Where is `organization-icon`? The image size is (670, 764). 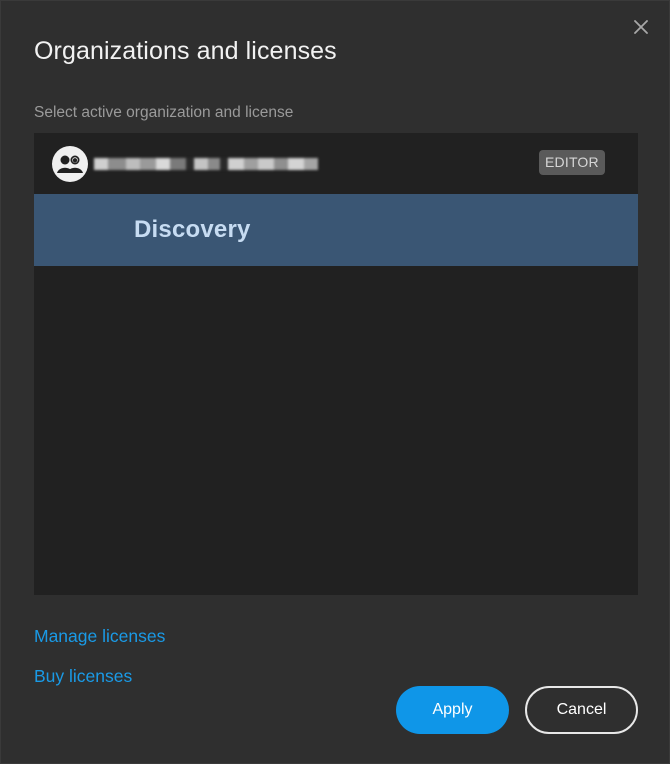
organization-icon is located at coordinates (70, 163).